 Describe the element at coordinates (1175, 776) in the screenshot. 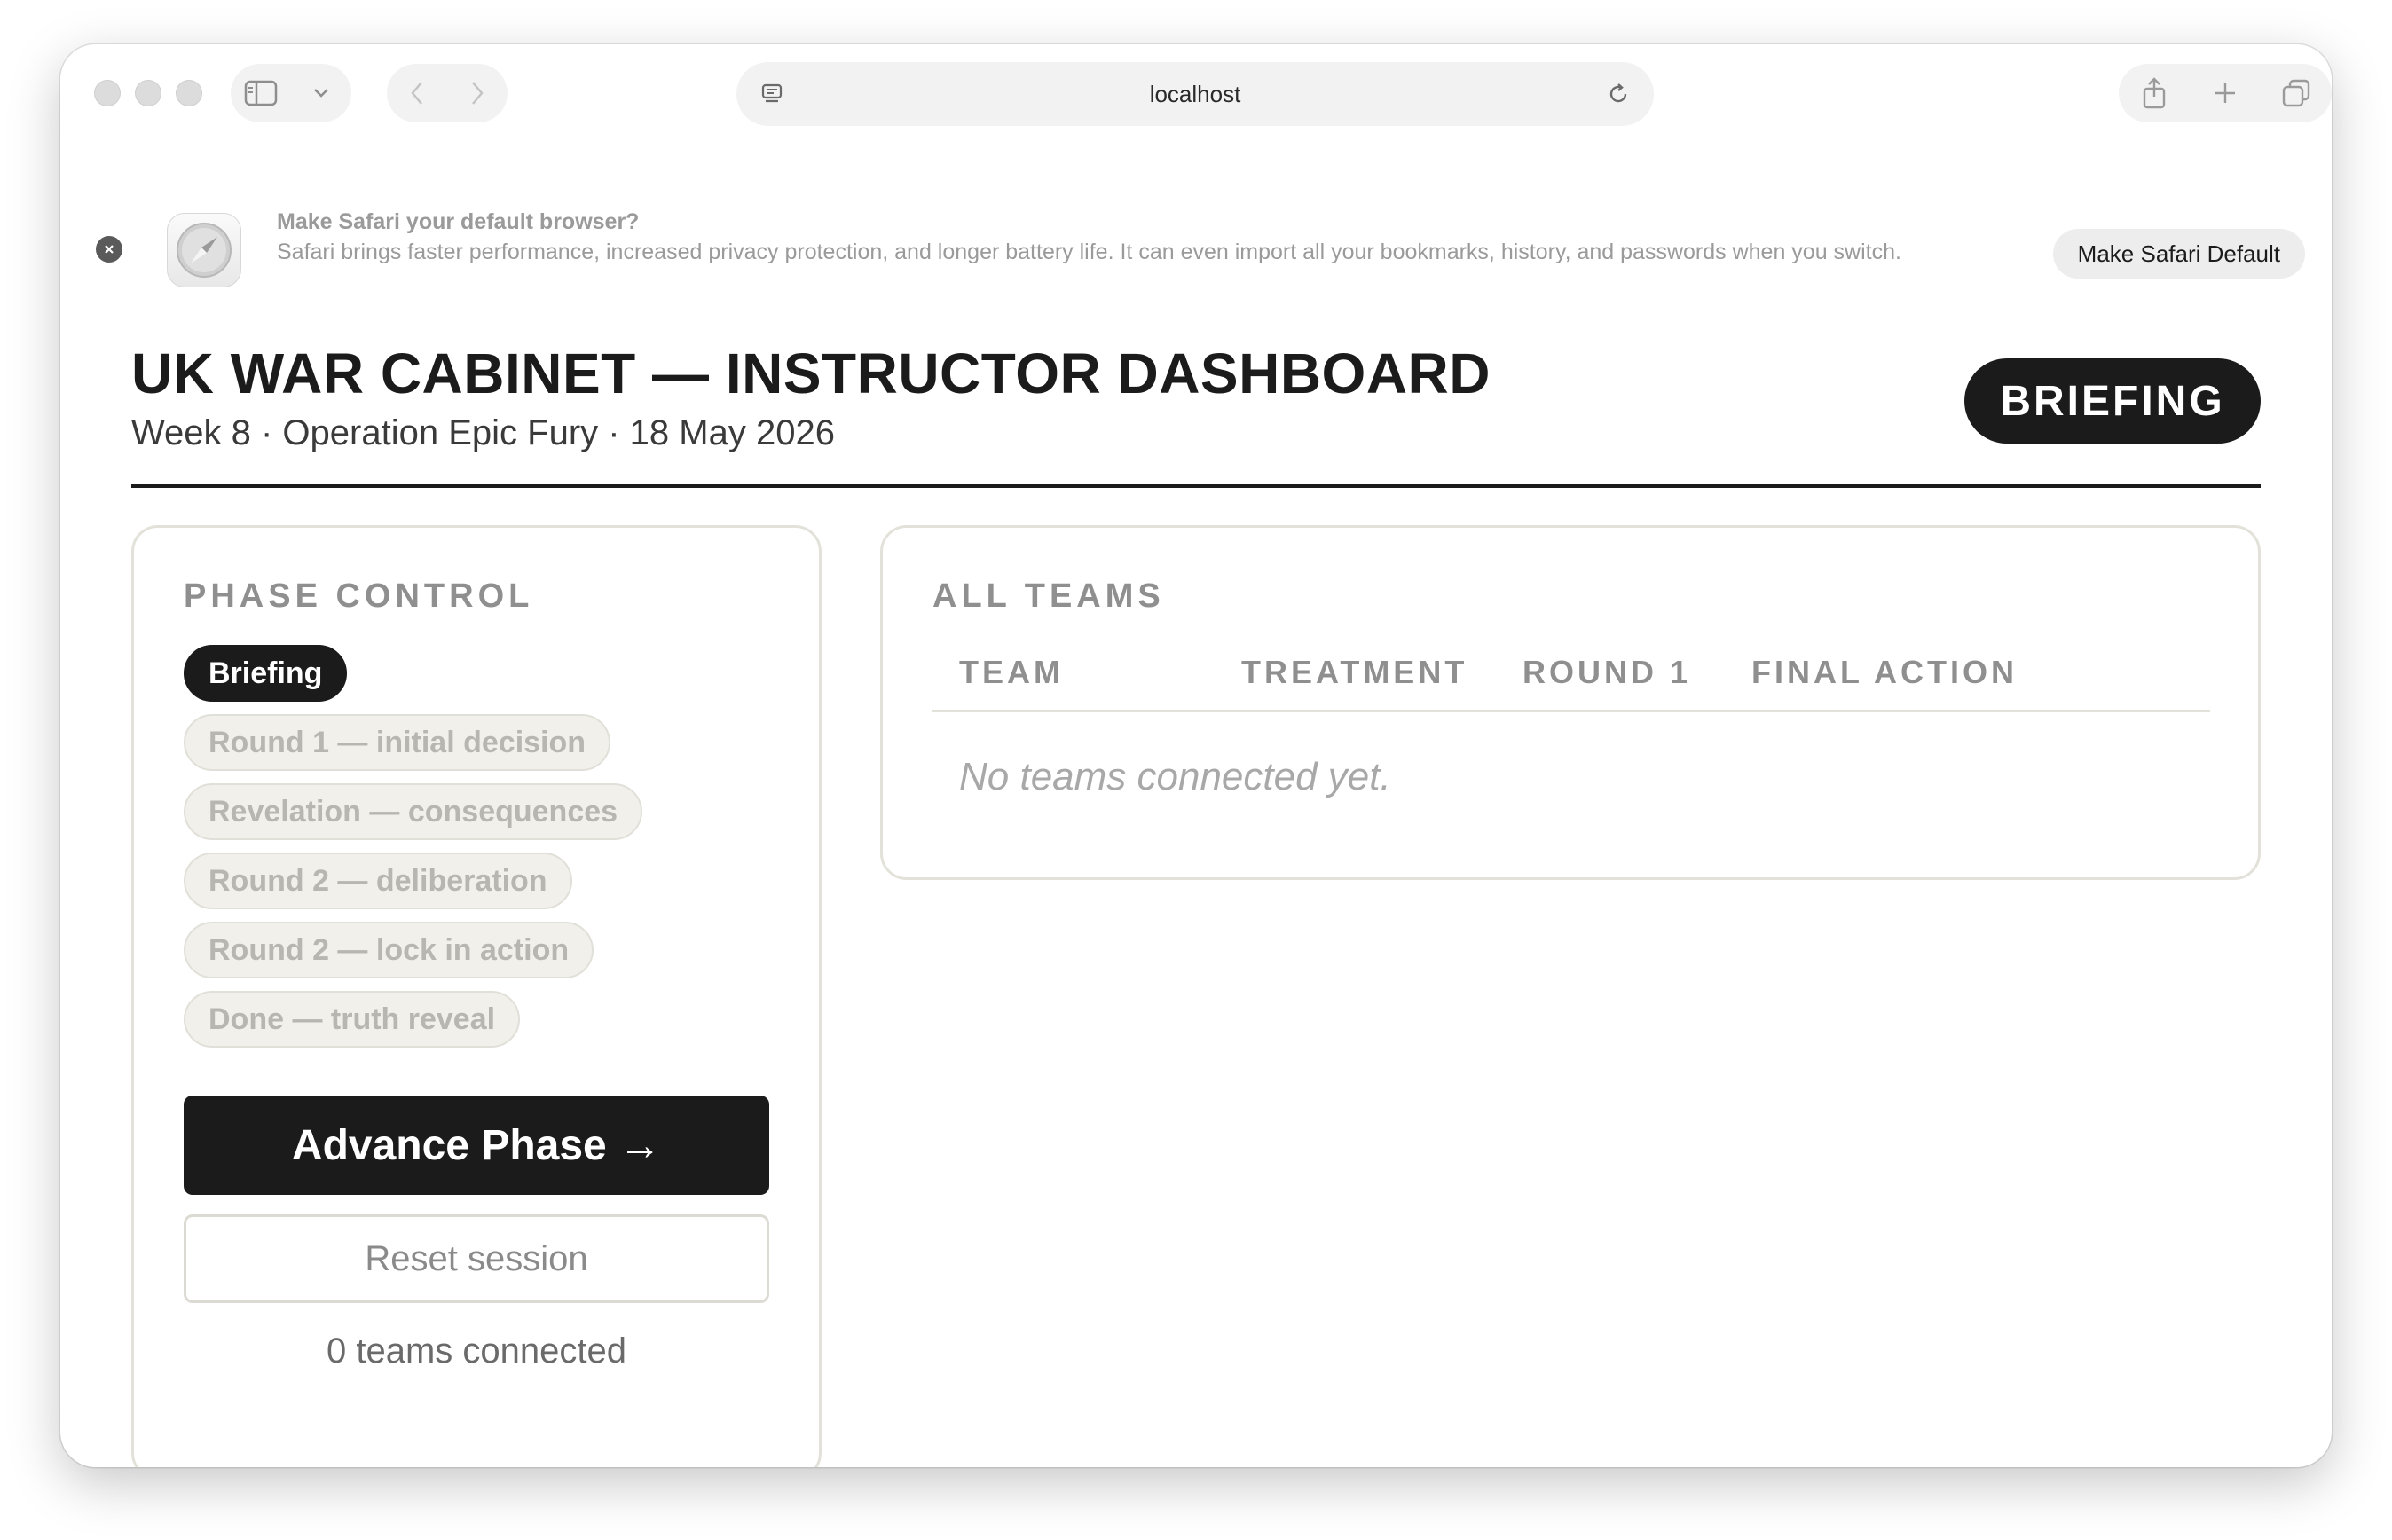

I see `empty-teams-message: No teams connected yet.` at that location.